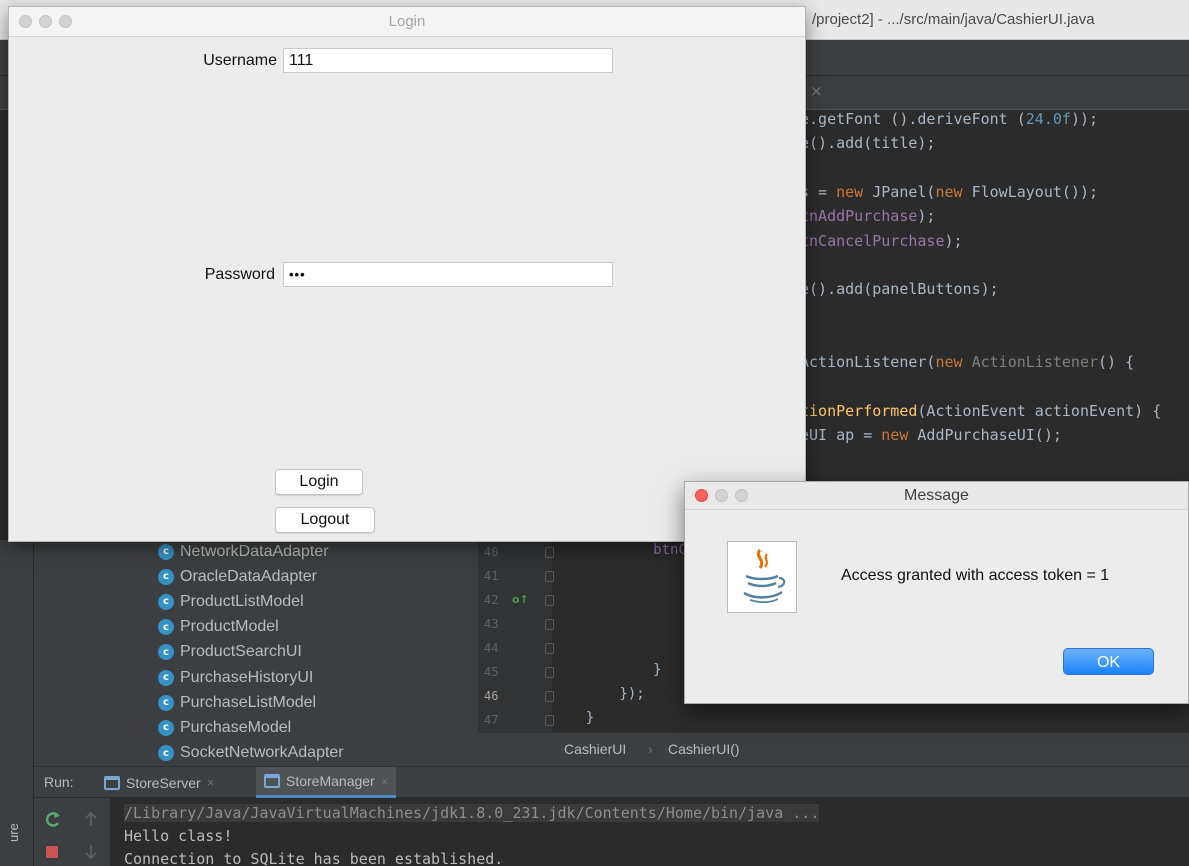 The height and width of the screenshot is (866, 1189). I want to click on code-token: }, so click(573, 718).